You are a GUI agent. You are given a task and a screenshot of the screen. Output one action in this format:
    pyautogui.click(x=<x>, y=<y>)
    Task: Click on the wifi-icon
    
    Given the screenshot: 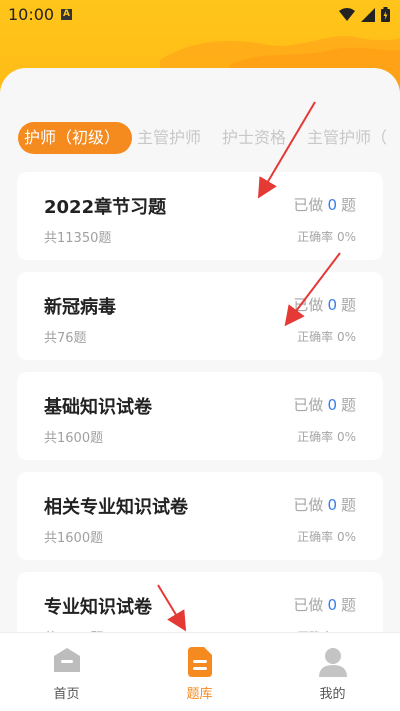 What is the action you would take?
    pyautogui.click(x=347, y=14)
    